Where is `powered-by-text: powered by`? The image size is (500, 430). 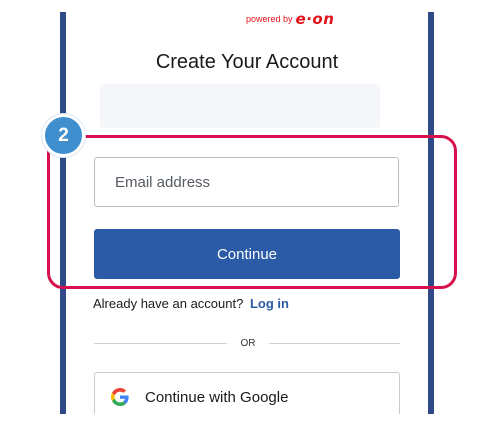 powered-by-text: powered by is located at coordinates (269, 19).